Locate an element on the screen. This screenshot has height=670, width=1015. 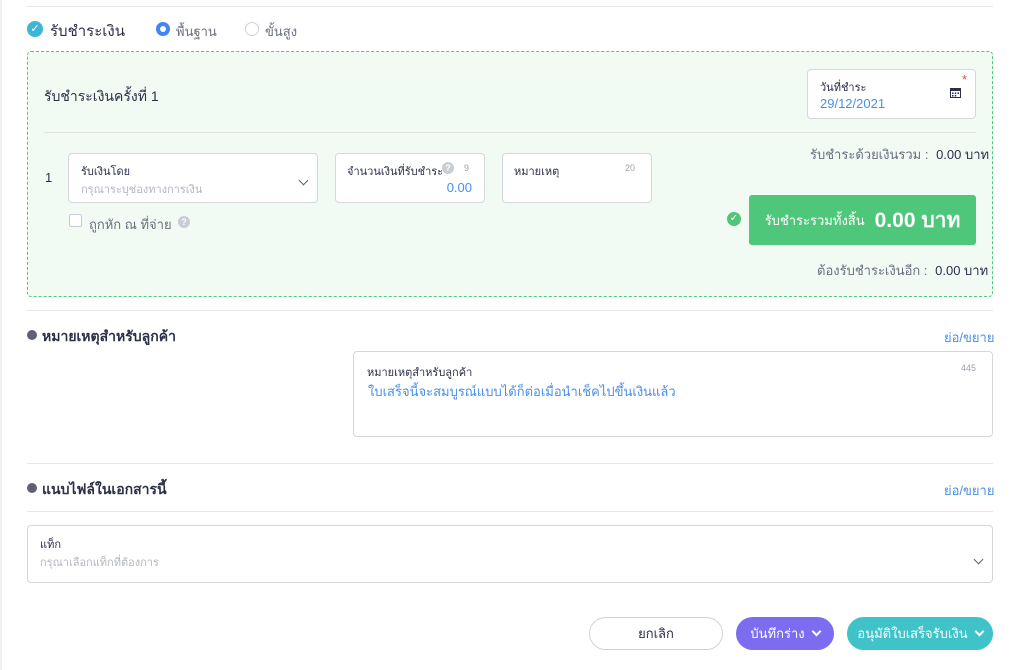
radio-advanced-label: ขั้นสูง is located at coordinates (281, 31).